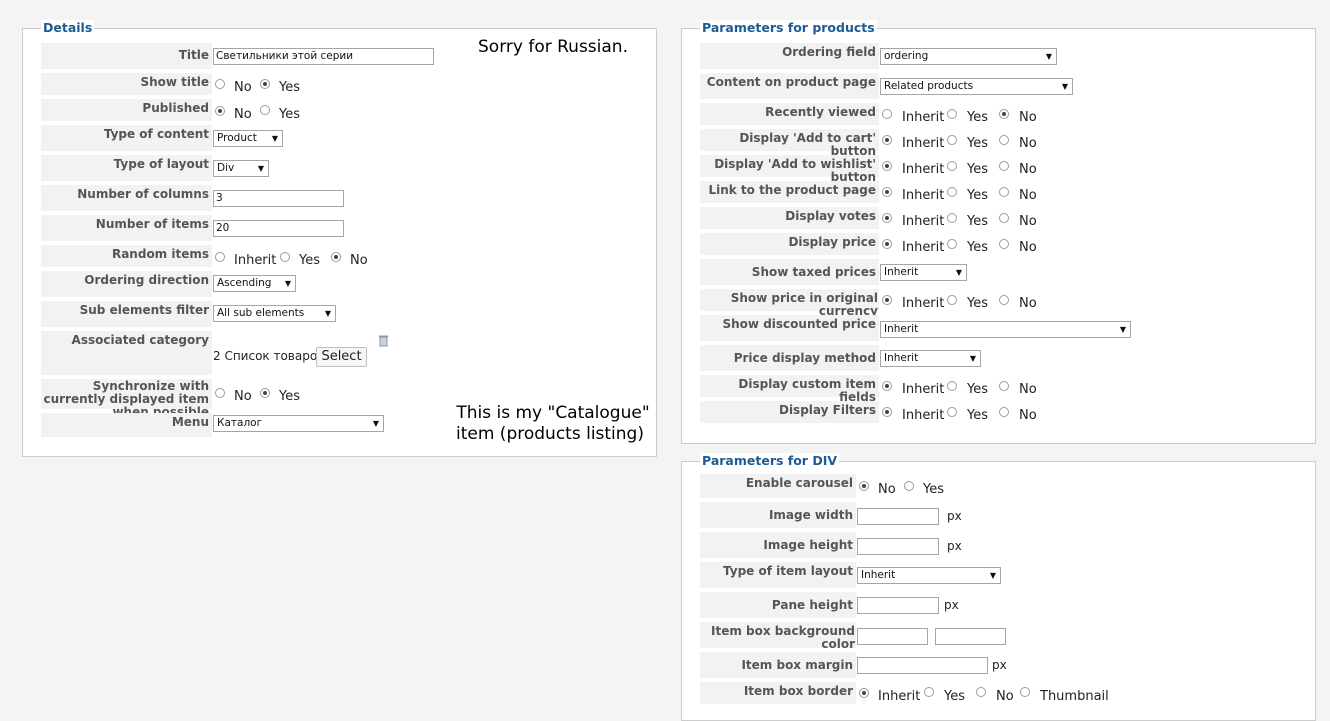  What do you see at coordinates (1005, 329) in the screenshot?
I see `show-discounted-select: Inherit ▼` at bounding box center [1005, 329].